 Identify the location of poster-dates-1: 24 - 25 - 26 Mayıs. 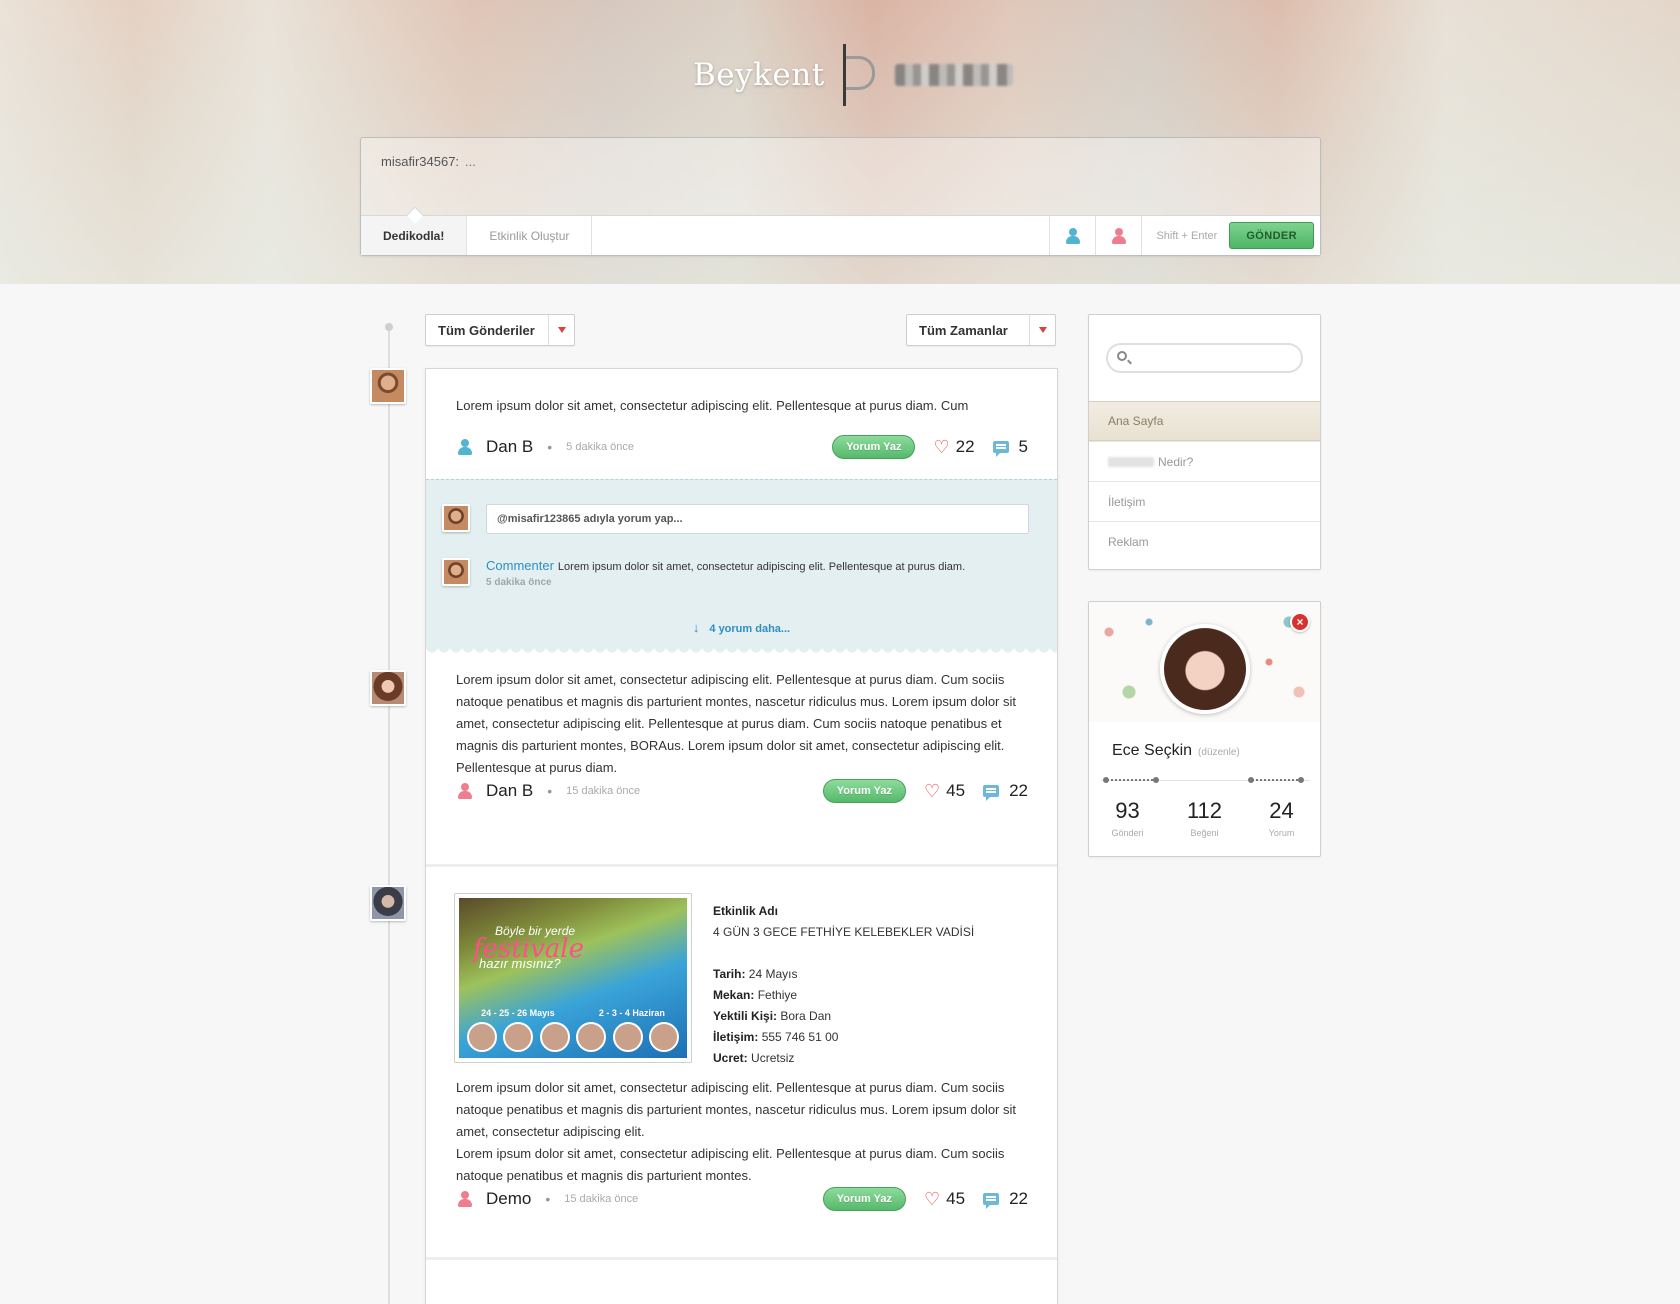
(518, 1013).